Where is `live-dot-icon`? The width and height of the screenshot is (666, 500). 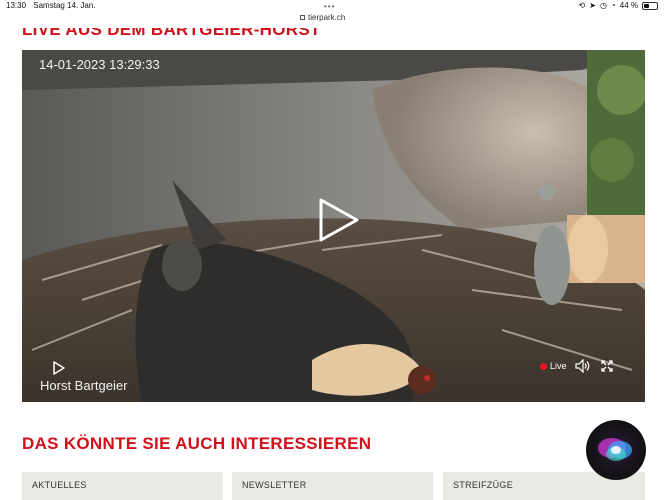
live-dot-icon is located at coordinates (543, 366).